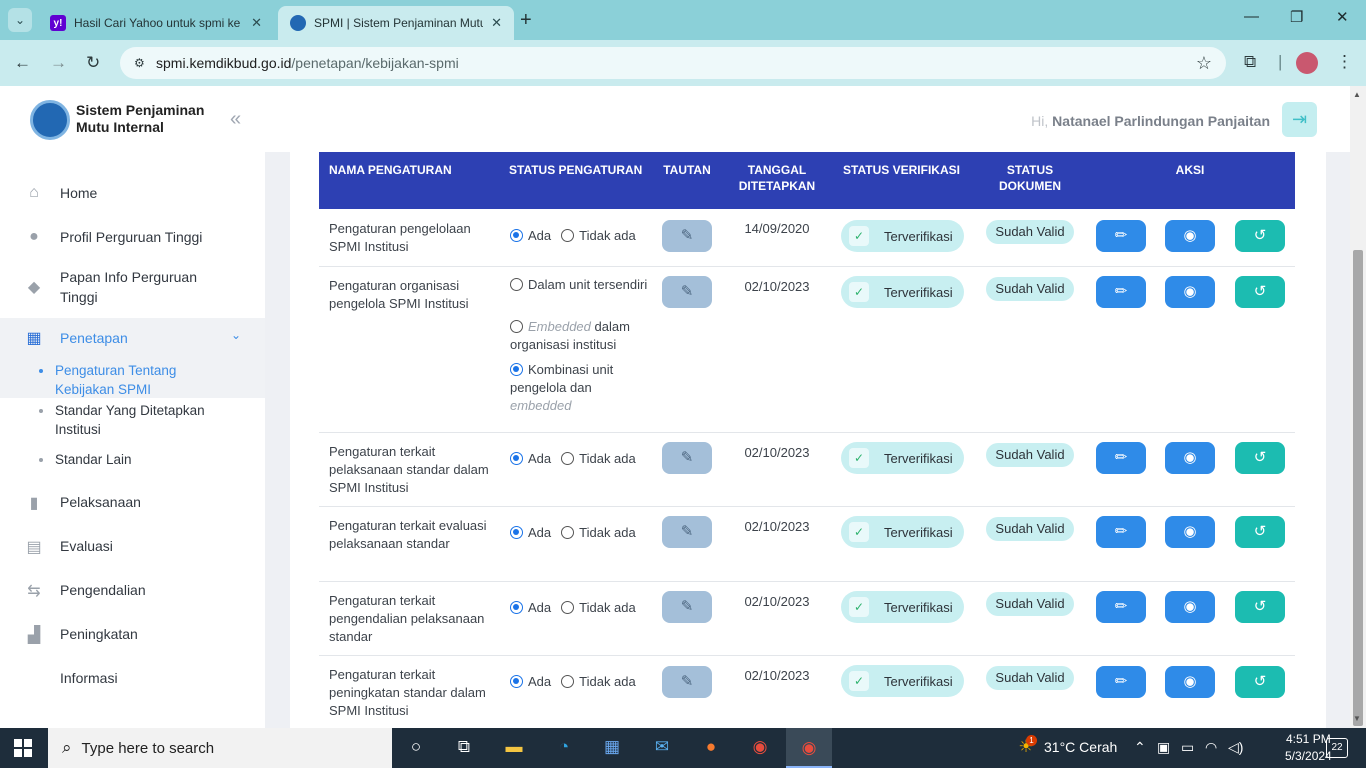  I want to click on bookmark-star-icon: ☆, so click(1204, 63).